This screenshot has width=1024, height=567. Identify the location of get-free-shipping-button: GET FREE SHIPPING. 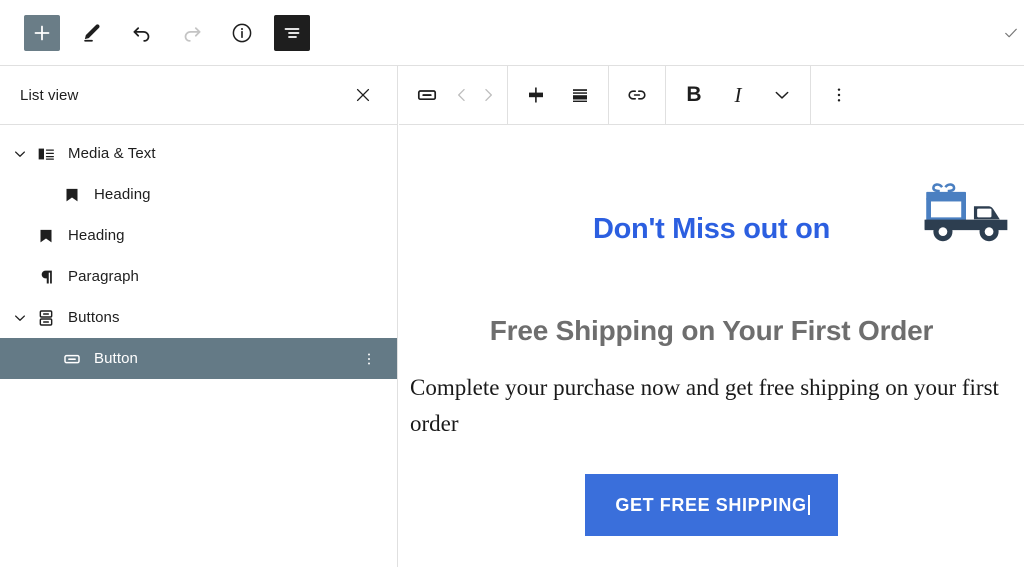
(711, 505).